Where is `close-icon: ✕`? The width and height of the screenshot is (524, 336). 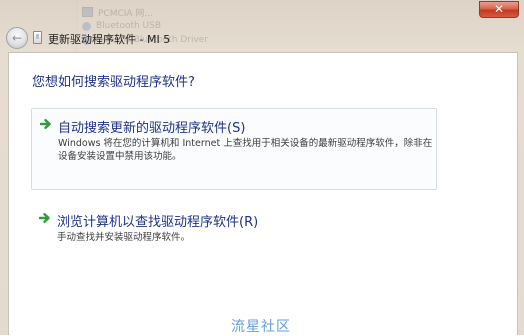
close-icon: ✕ is located at coordinates (499, 9).